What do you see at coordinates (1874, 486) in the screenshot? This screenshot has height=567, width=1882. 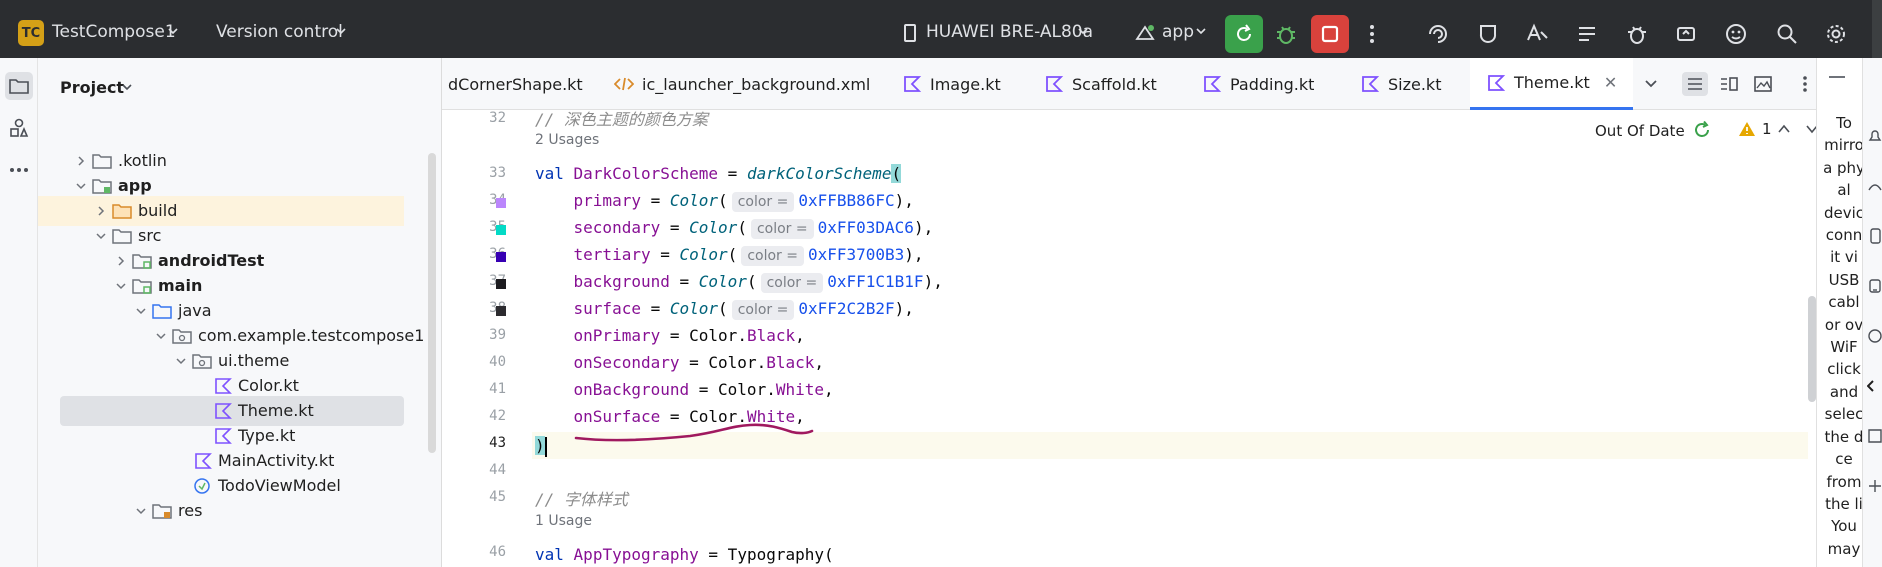 I see `emulator-icon` at bounding box center [1874, 486].